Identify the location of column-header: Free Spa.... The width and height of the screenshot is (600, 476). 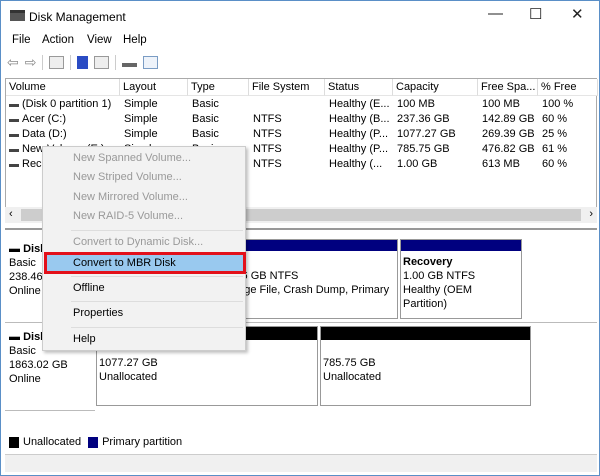
(508, 87).